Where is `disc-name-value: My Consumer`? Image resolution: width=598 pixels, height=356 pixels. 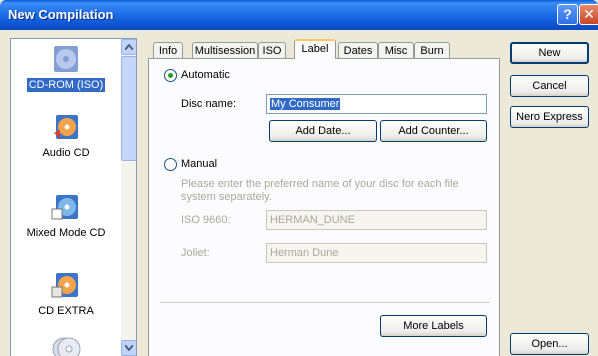 disc-name-value: My Consumer is located at coordinates (305, 104).